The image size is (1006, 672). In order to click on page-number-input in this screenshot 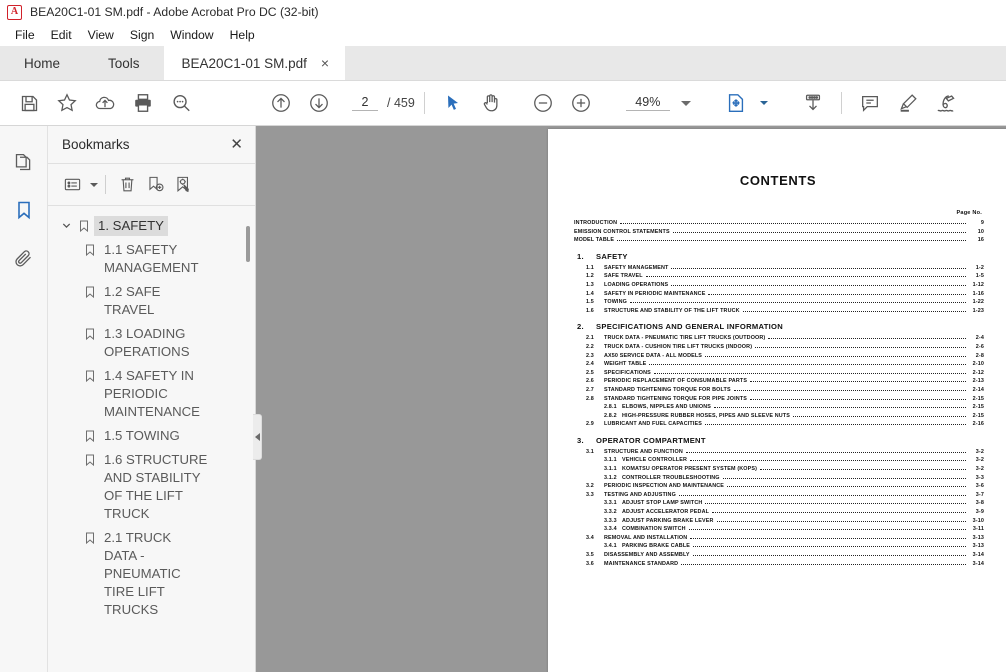, I will do `click(365, 103)`.